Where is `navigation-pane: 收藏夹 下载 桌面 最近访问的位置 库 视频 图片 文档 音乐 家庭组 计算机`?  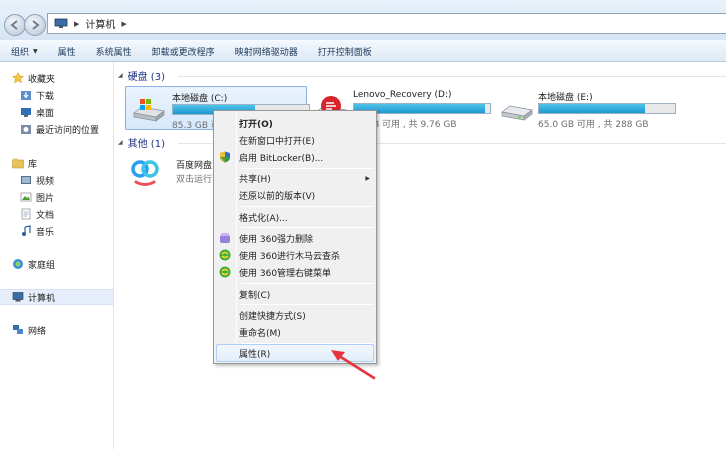 navigation-pane: 收藏夹 下载 桌面 最近访问的位置 库 视频 图片 文档 音乐 家庭组 计算机 is located at coordinates (57, 255).